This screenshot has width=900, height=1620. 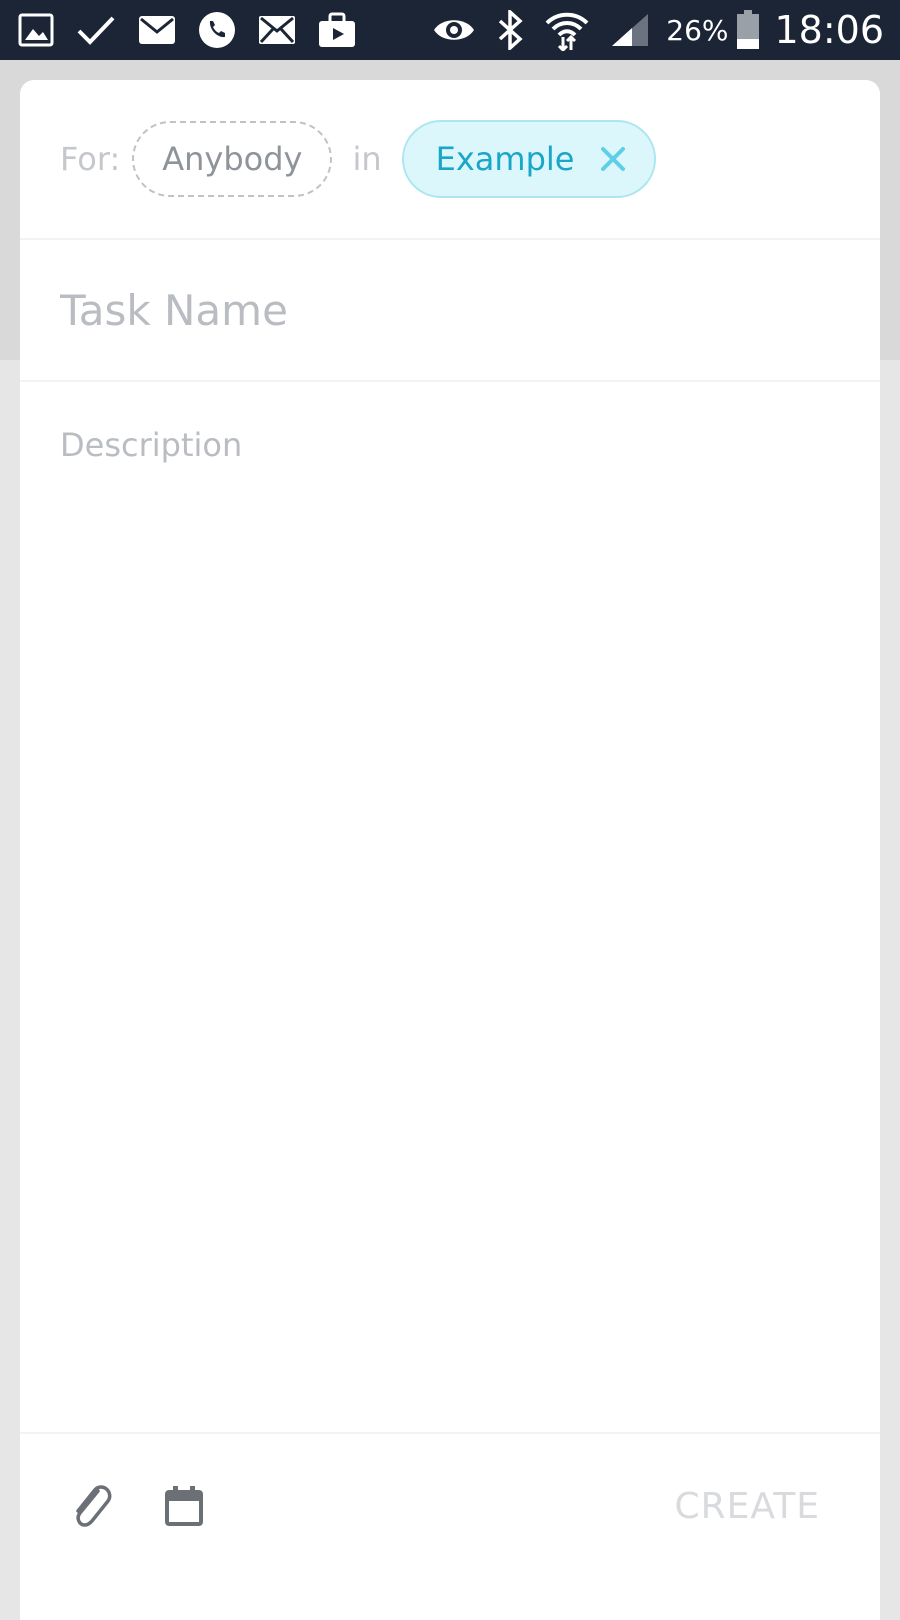 I want to click on email-icon, so click(x=157, y=30).